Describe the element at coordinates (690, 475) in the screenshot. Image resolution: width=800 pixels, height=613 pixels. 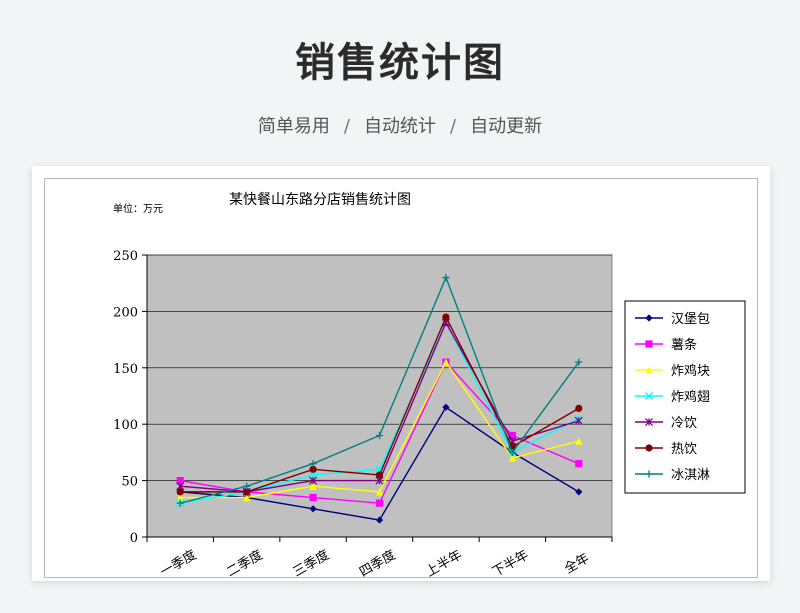
I see `legend-label: 冰淇淋` at that location.